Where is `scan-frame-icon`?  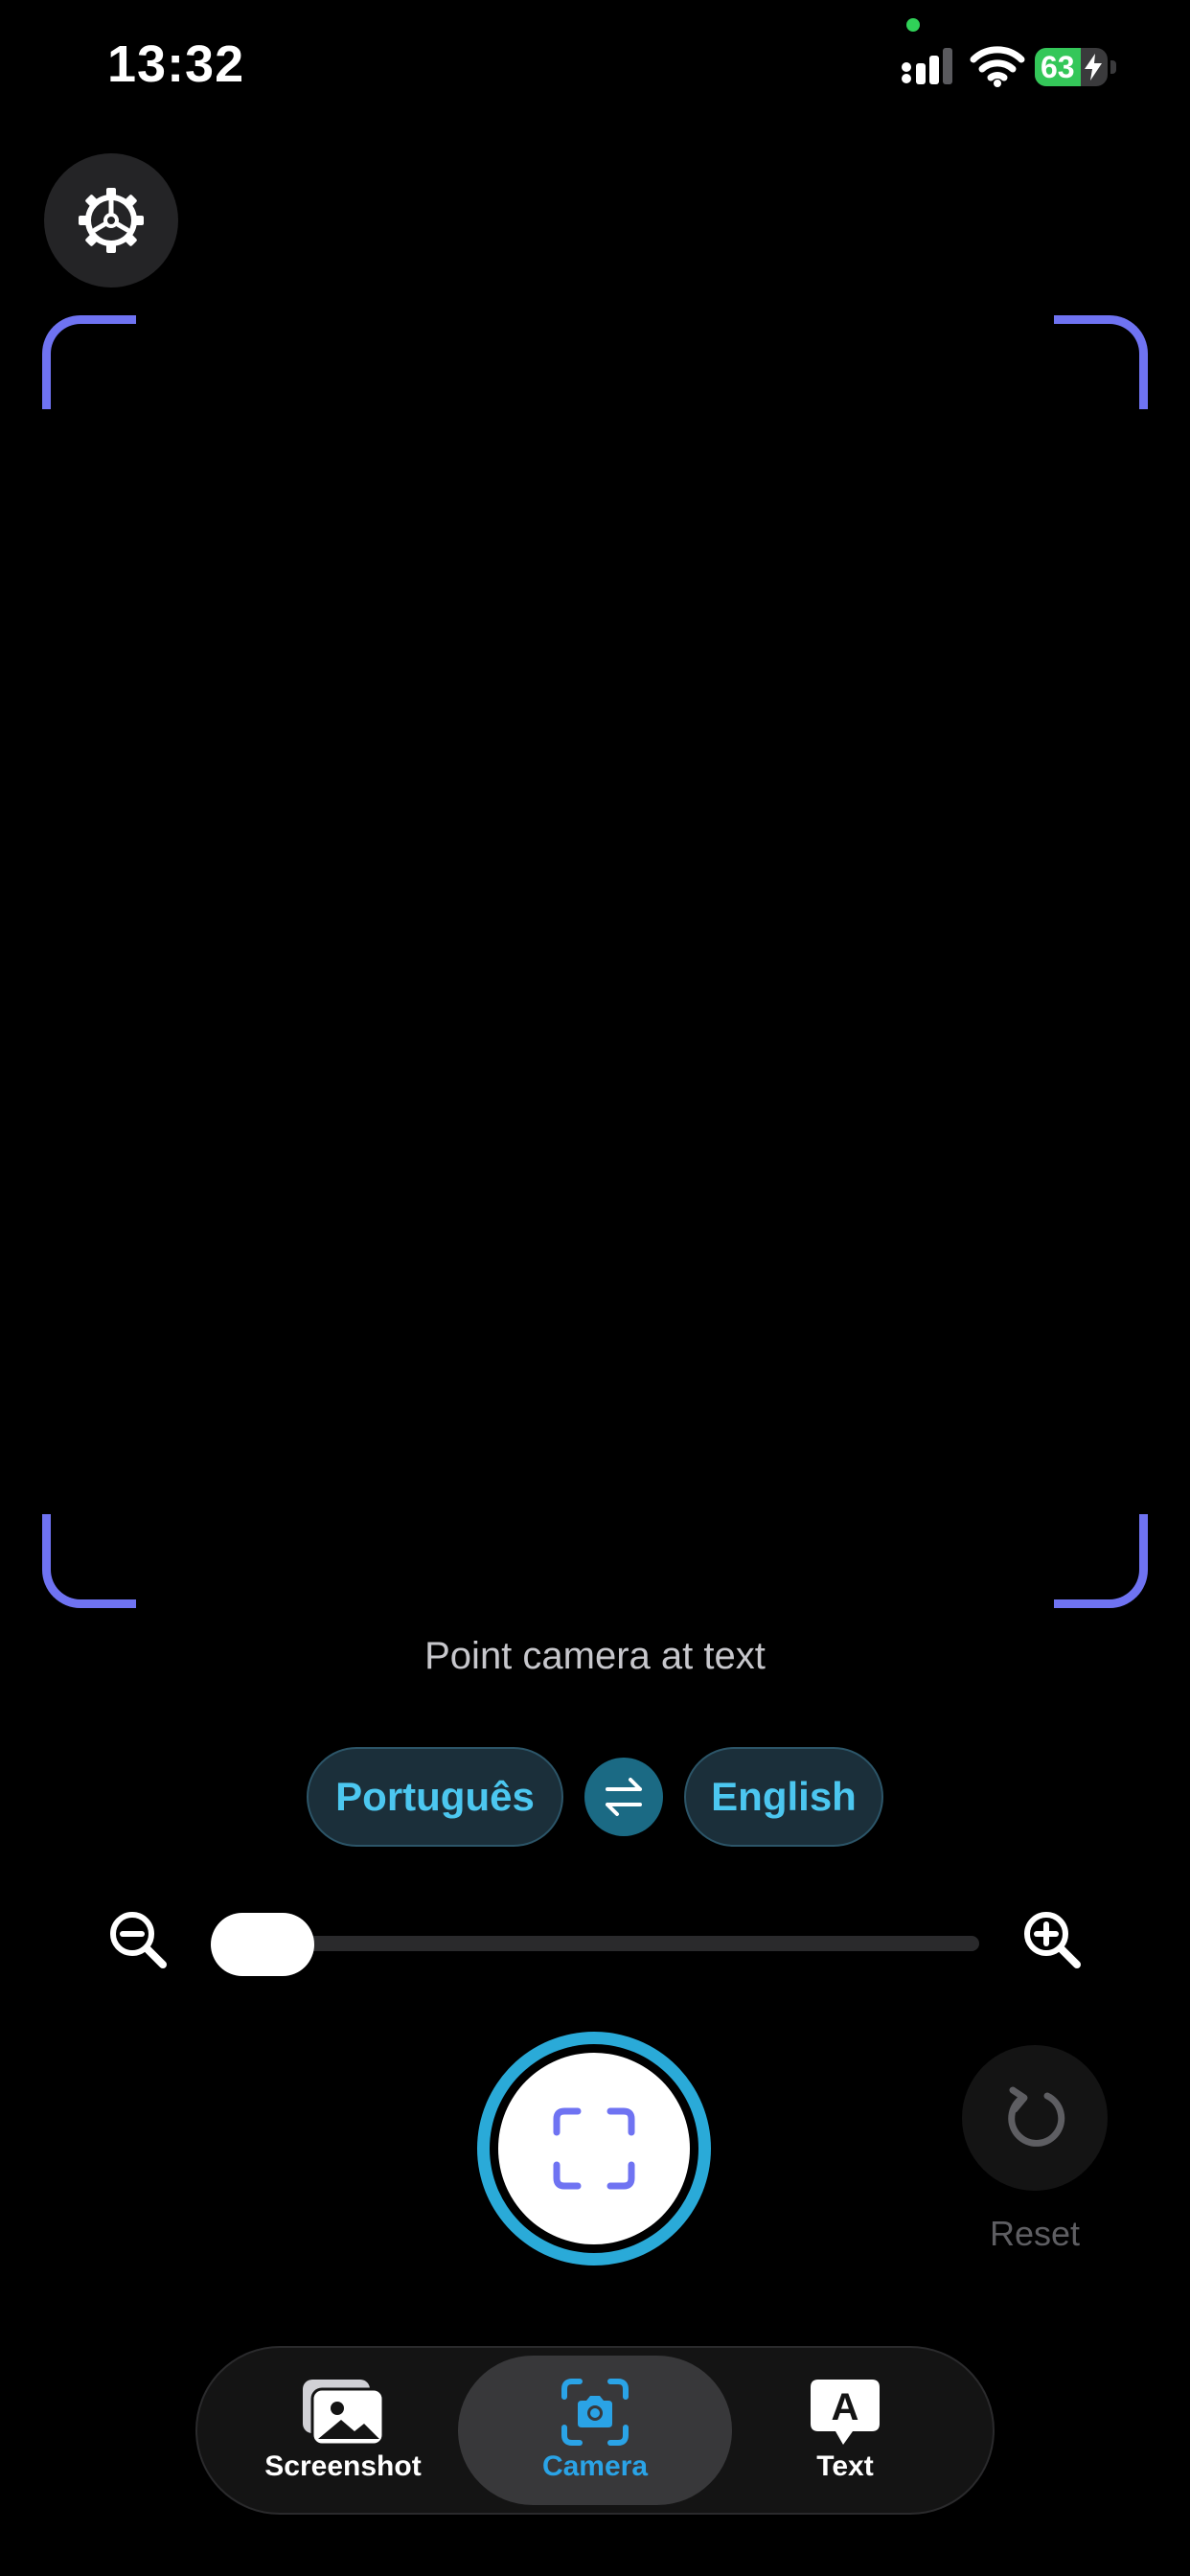 scan-frame-icon is located at coordinates (594, 2148).